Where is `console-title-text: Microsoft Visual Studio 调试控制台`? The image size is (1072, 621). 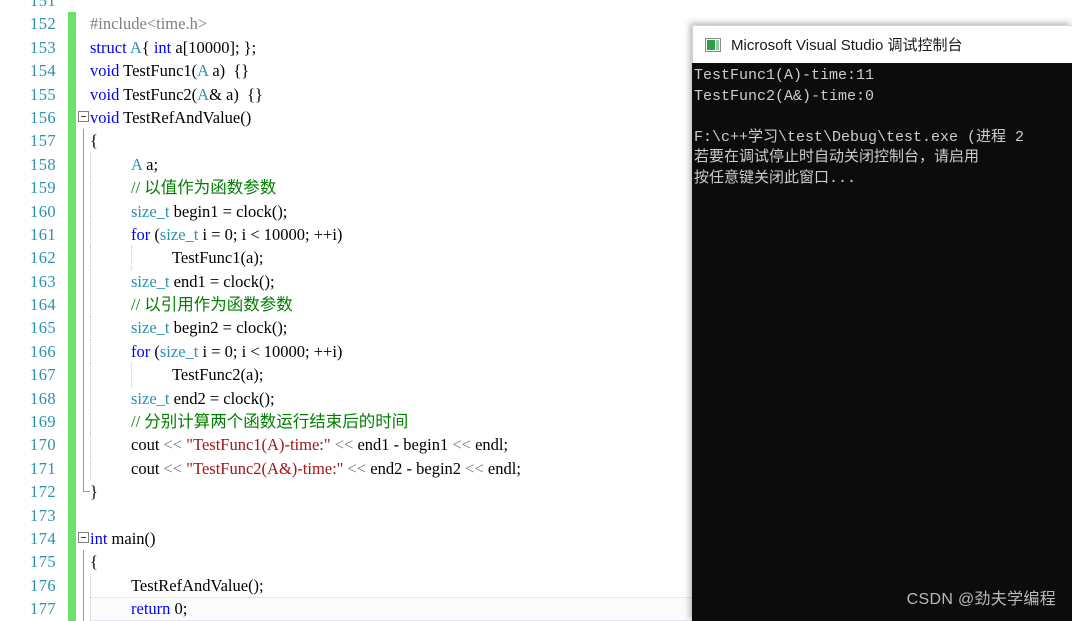
console-title-text: Microsoft Visual Studio 调试控制台 is located at coordinates (847, 45).